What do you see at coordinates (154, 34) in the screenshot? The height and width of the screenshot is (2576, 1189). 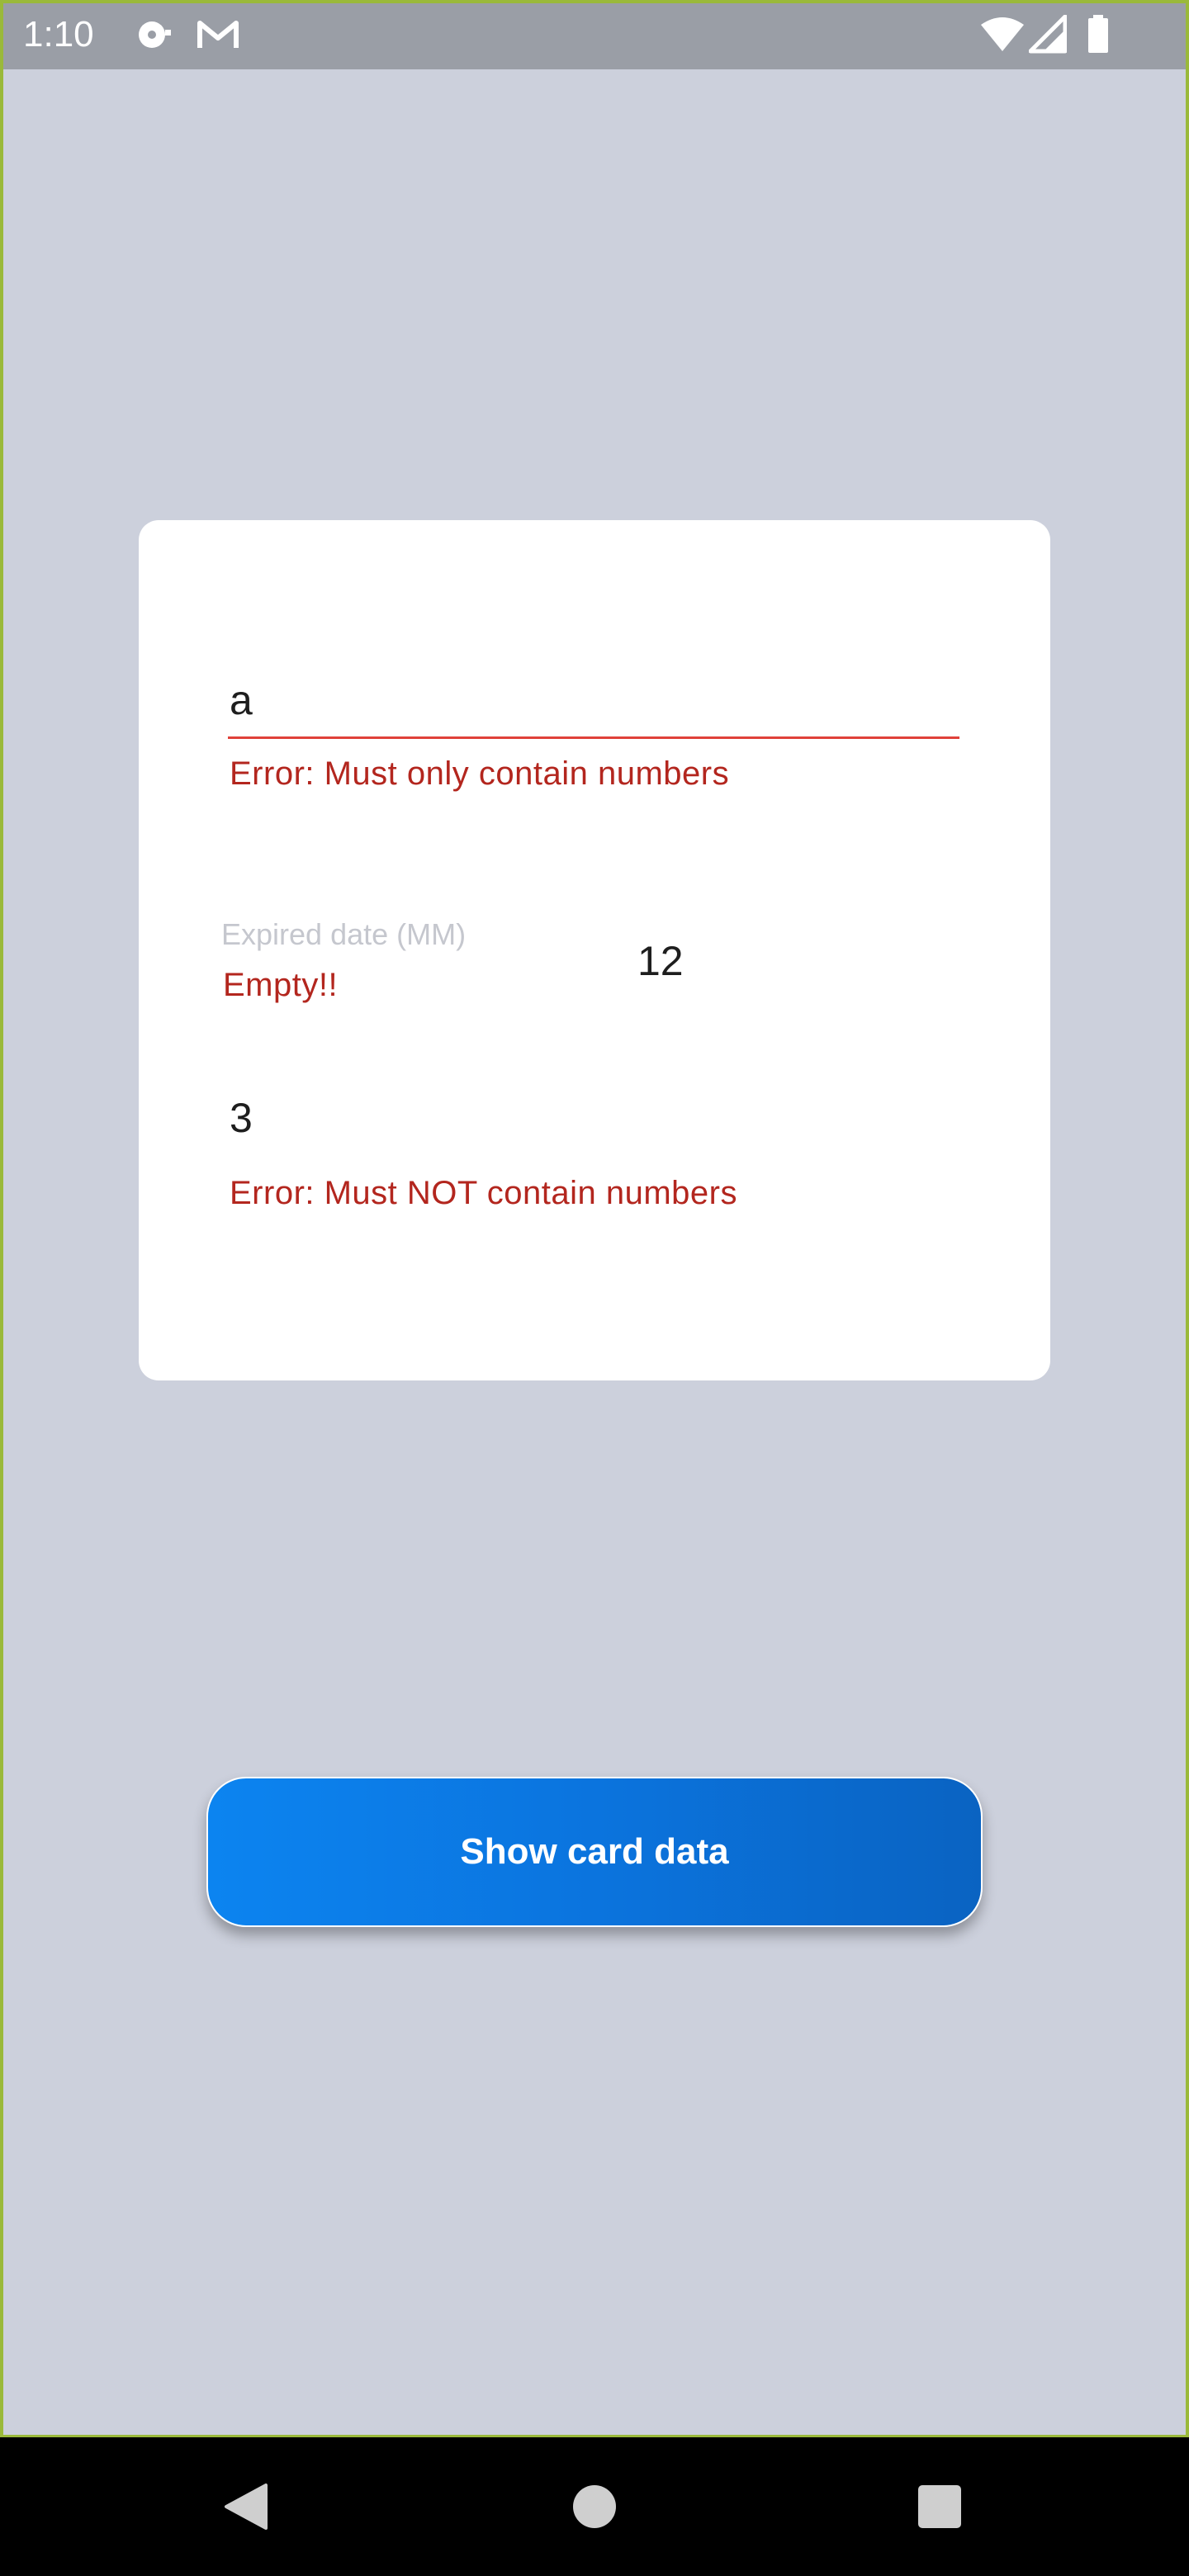 I see `disc-notification-icon` at bounding box center [154, 34].